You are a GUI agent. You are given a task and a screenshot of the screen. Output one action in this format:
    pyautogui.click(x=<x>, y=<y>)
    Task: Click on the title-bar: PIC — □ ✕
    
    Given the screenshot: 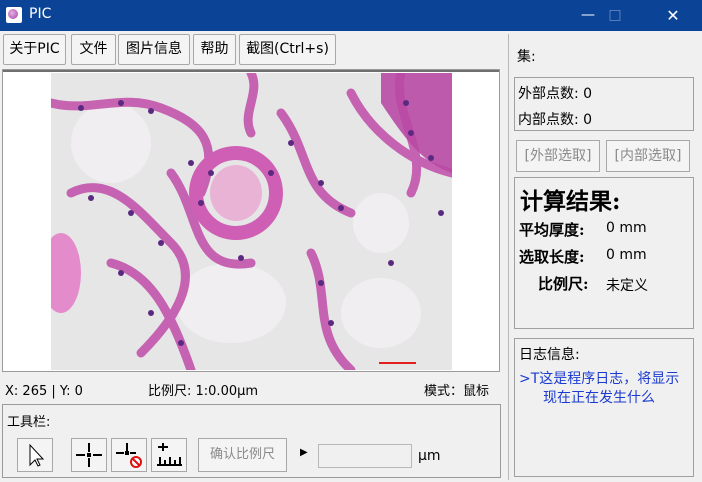 What is the action you would take?
    pyautogui.click(x=351, y=15)
    